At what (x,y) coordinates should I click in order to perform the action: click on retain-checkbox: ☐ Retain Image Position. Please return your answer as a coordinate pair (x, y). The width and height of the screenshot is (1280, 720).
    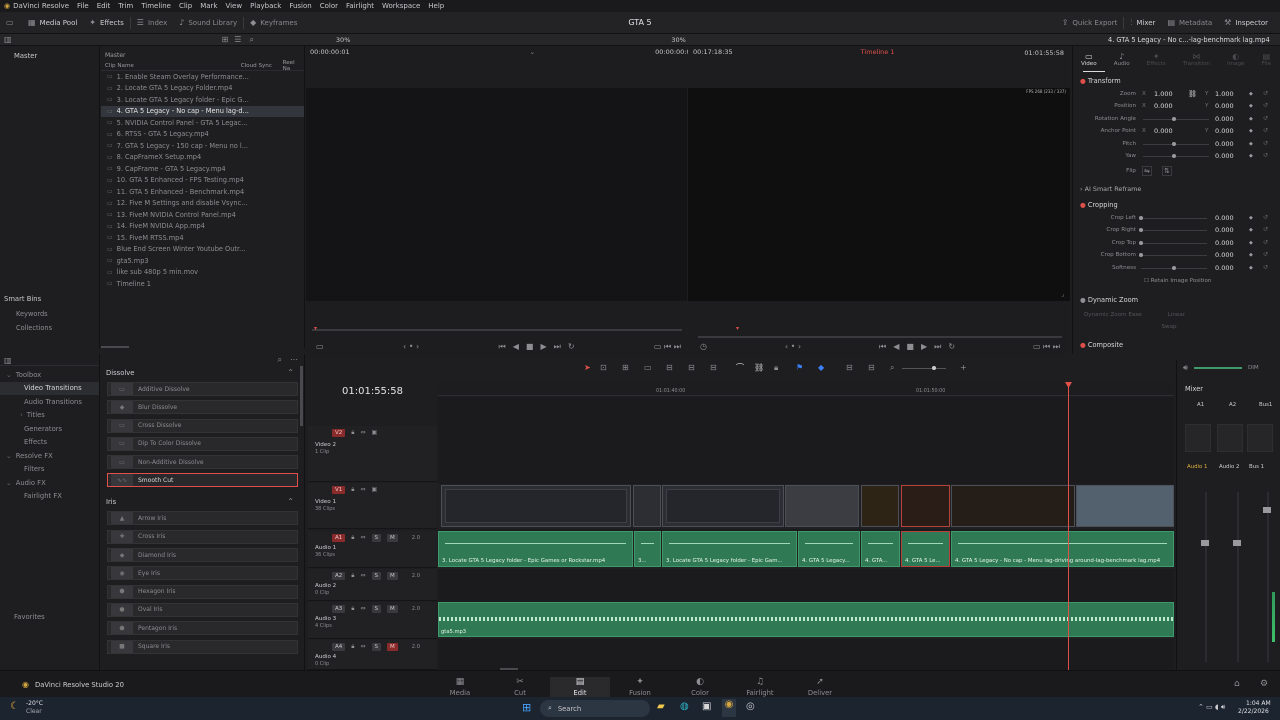
    Looking at the image, I should click on (1177, 281).